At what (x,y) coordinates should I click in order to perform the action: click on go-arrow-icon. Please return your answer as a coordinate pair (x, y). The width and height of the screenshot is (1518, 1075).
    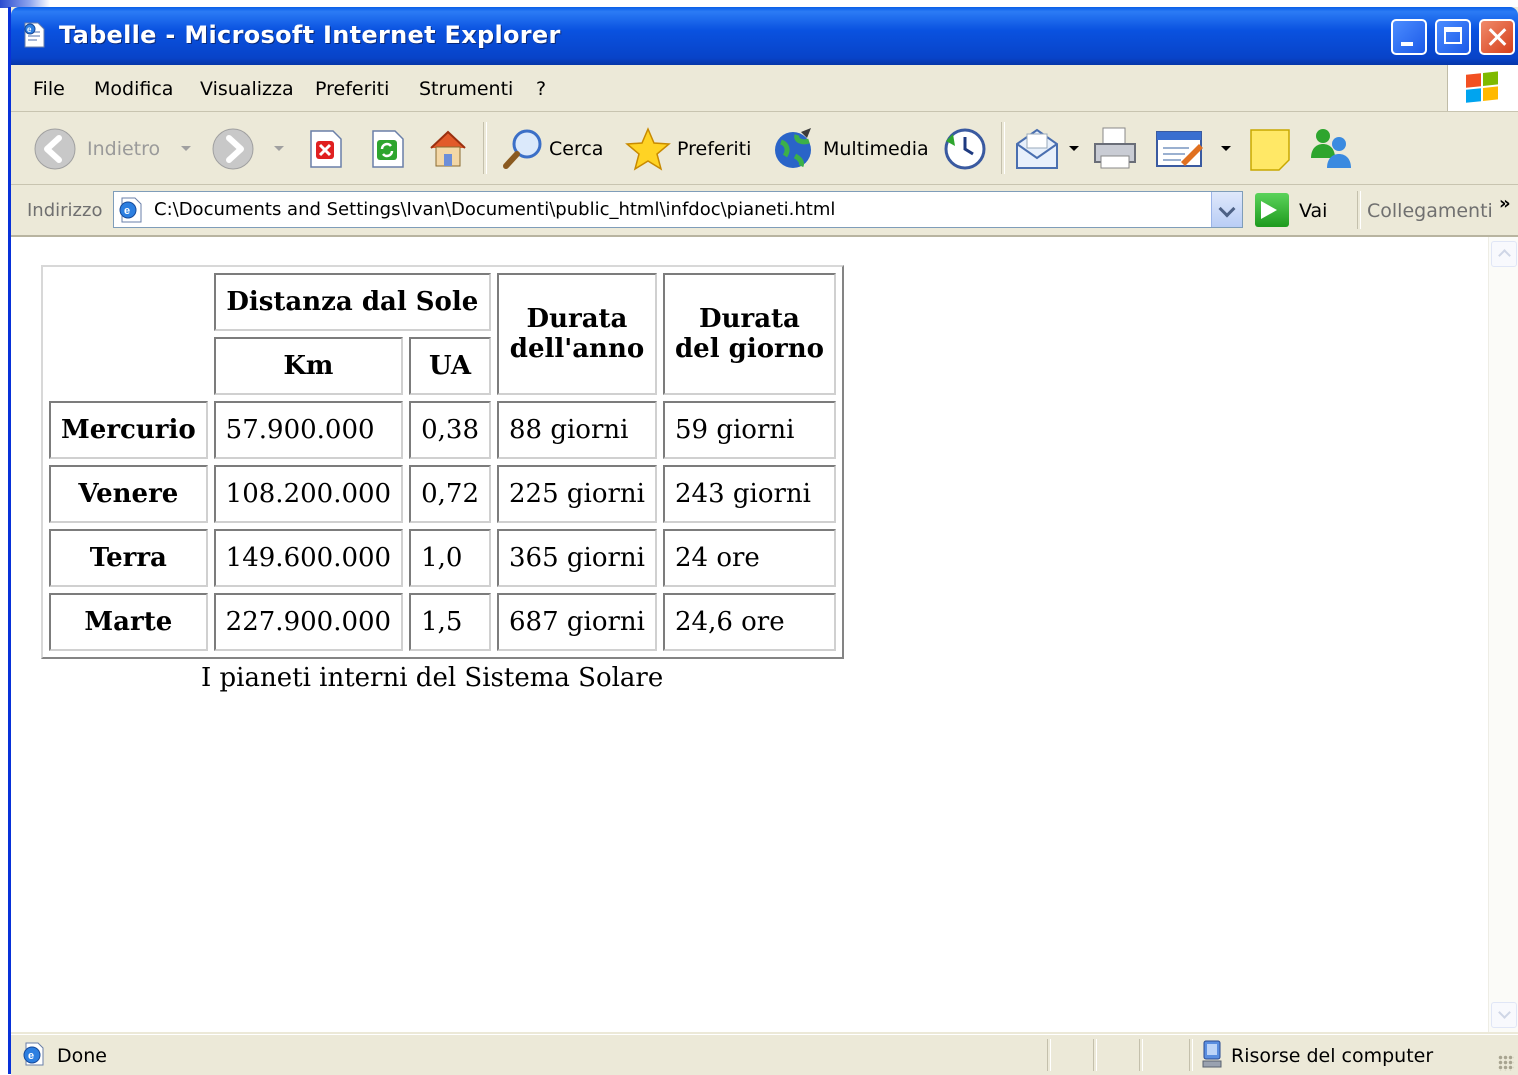
    Looking at the image, I should click on (1272, 210).